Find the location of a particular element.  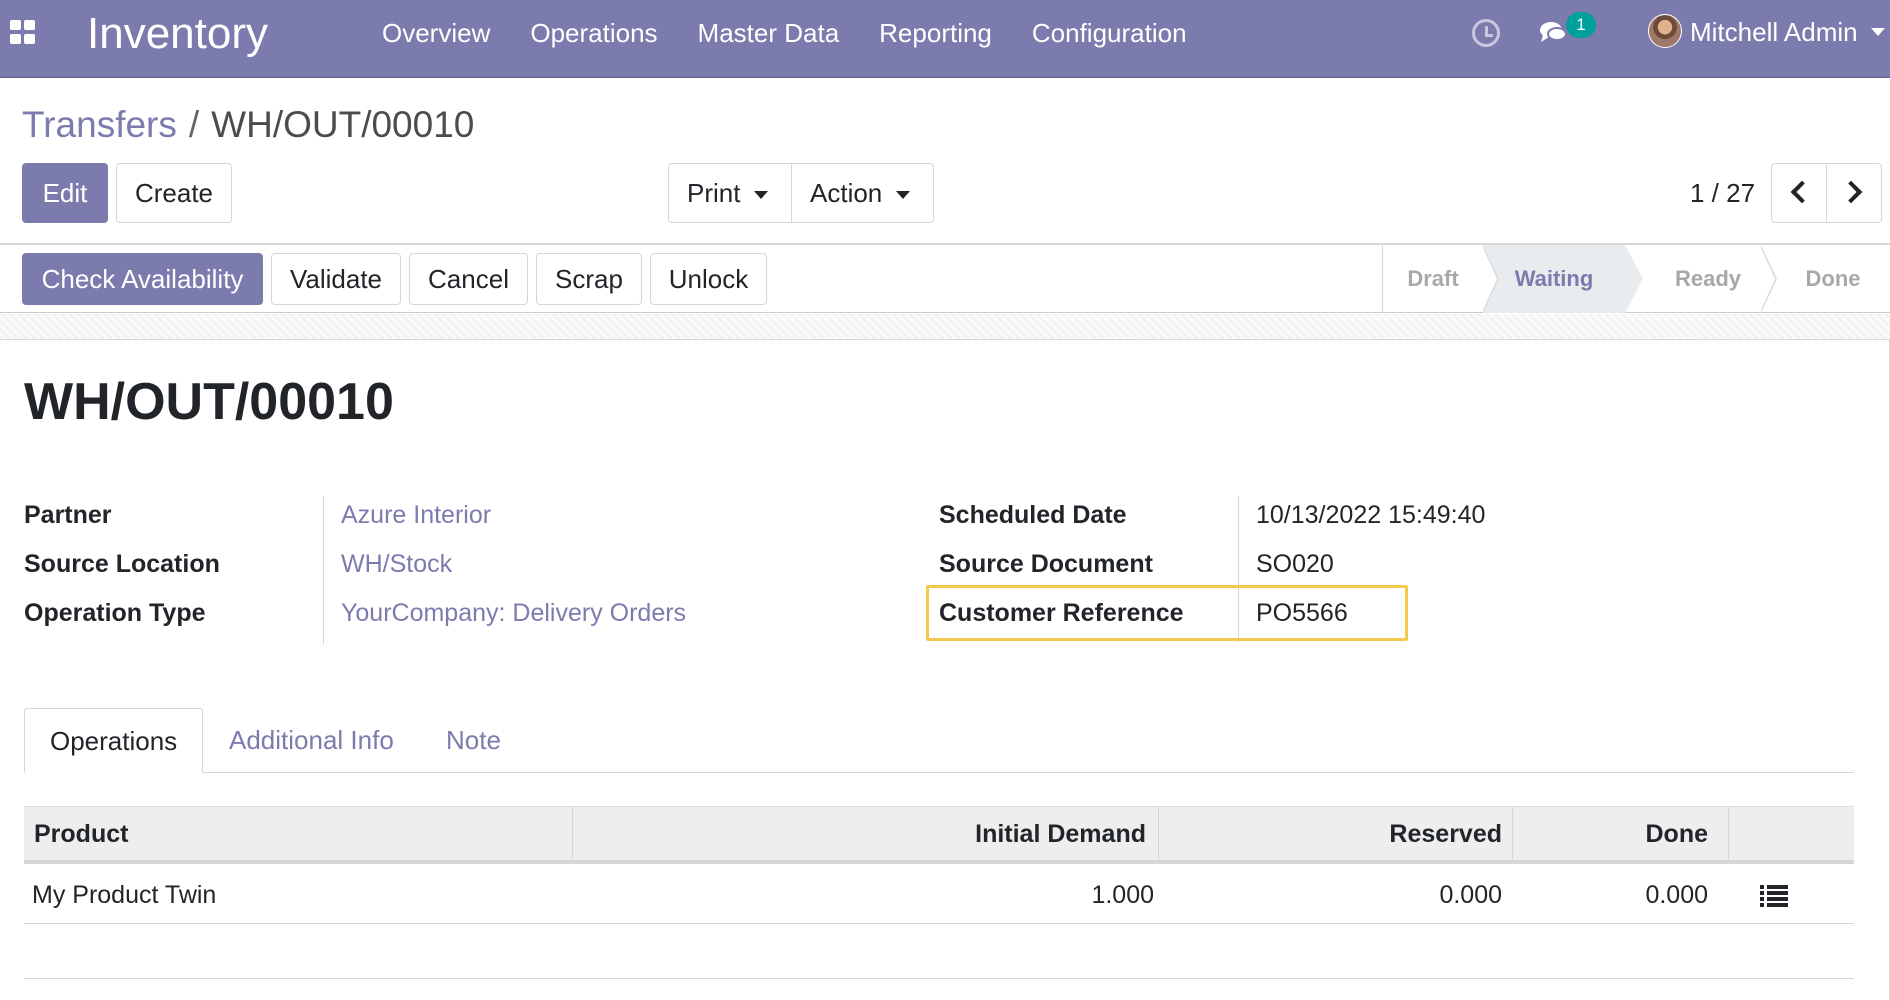

field-separator is located at coordinates (323, 570).